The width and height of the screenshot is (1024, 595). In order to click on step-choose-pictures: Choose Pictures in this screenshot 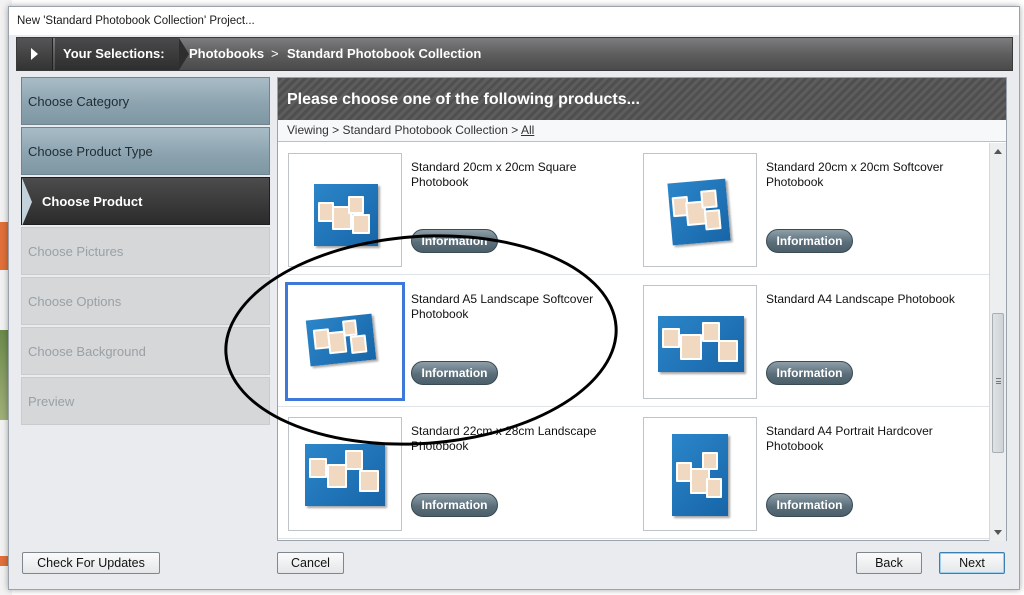, I will do `click(145, 251)`.